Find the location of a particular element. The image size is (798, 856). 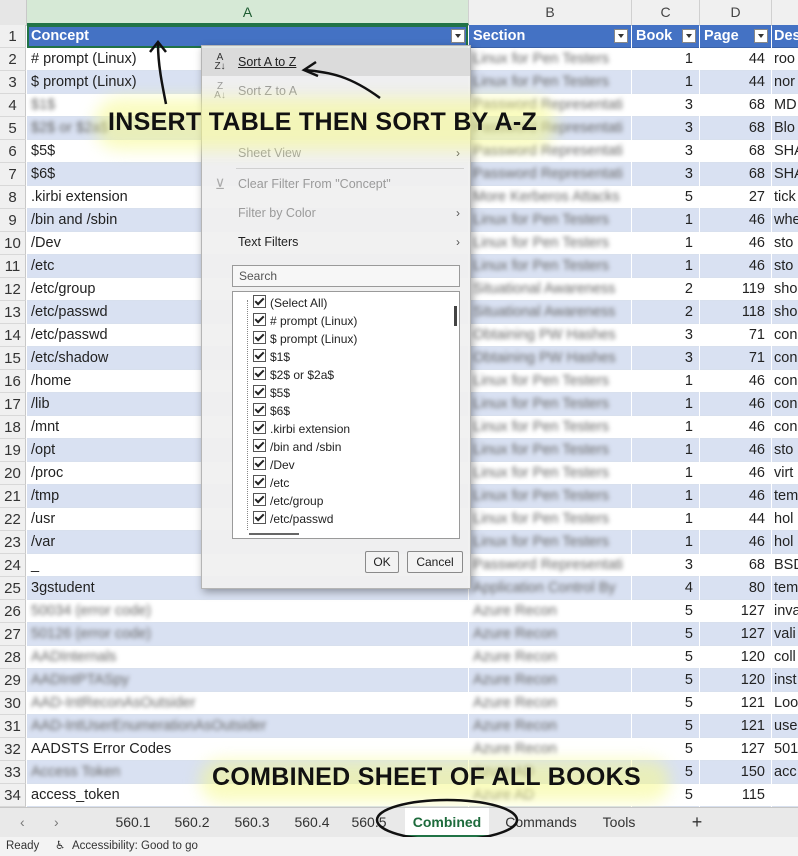

description-cell: hol is located at coordinates (785, 519).